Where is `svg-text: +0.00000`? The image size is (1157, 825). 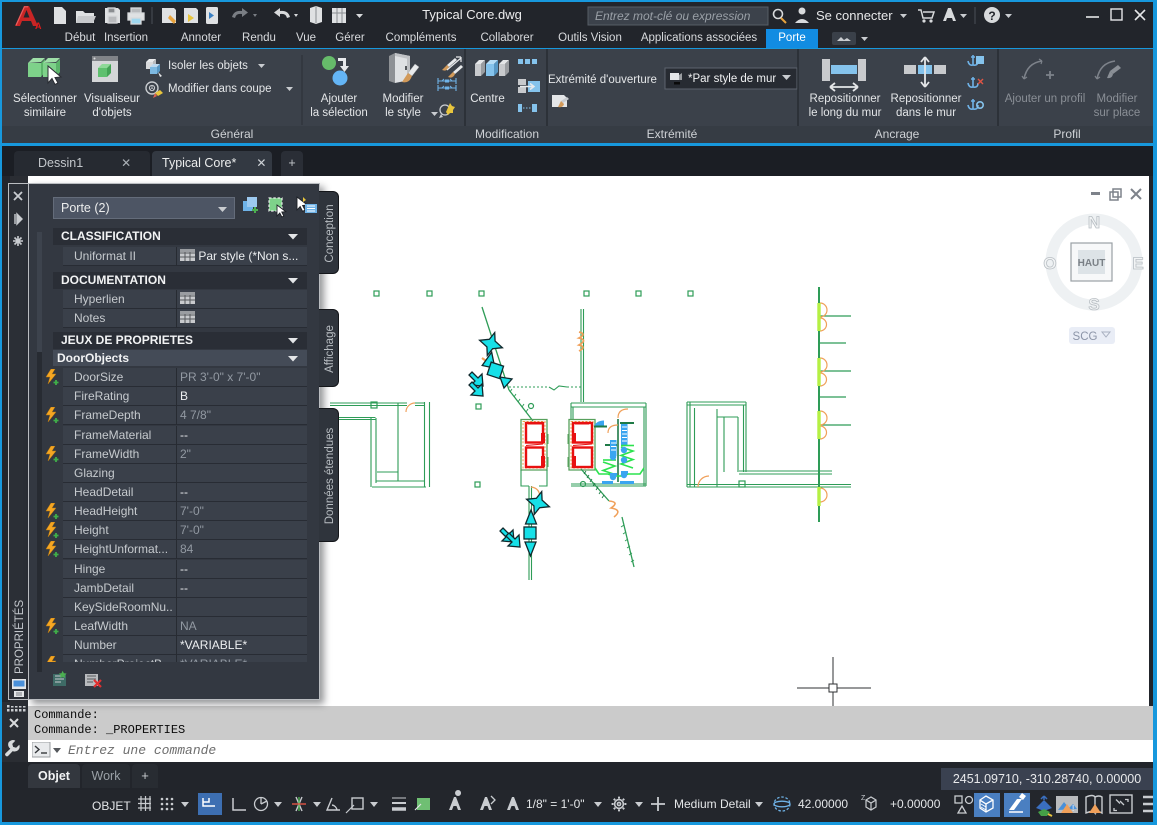
svg-text: +0.00000 is located at coordinates (915, 804).